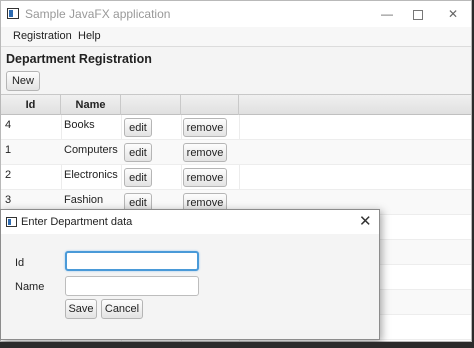 This screenshot has width=474, height=348. I want to click on table-row: 1 Computers edit remove, so click(236, 152).